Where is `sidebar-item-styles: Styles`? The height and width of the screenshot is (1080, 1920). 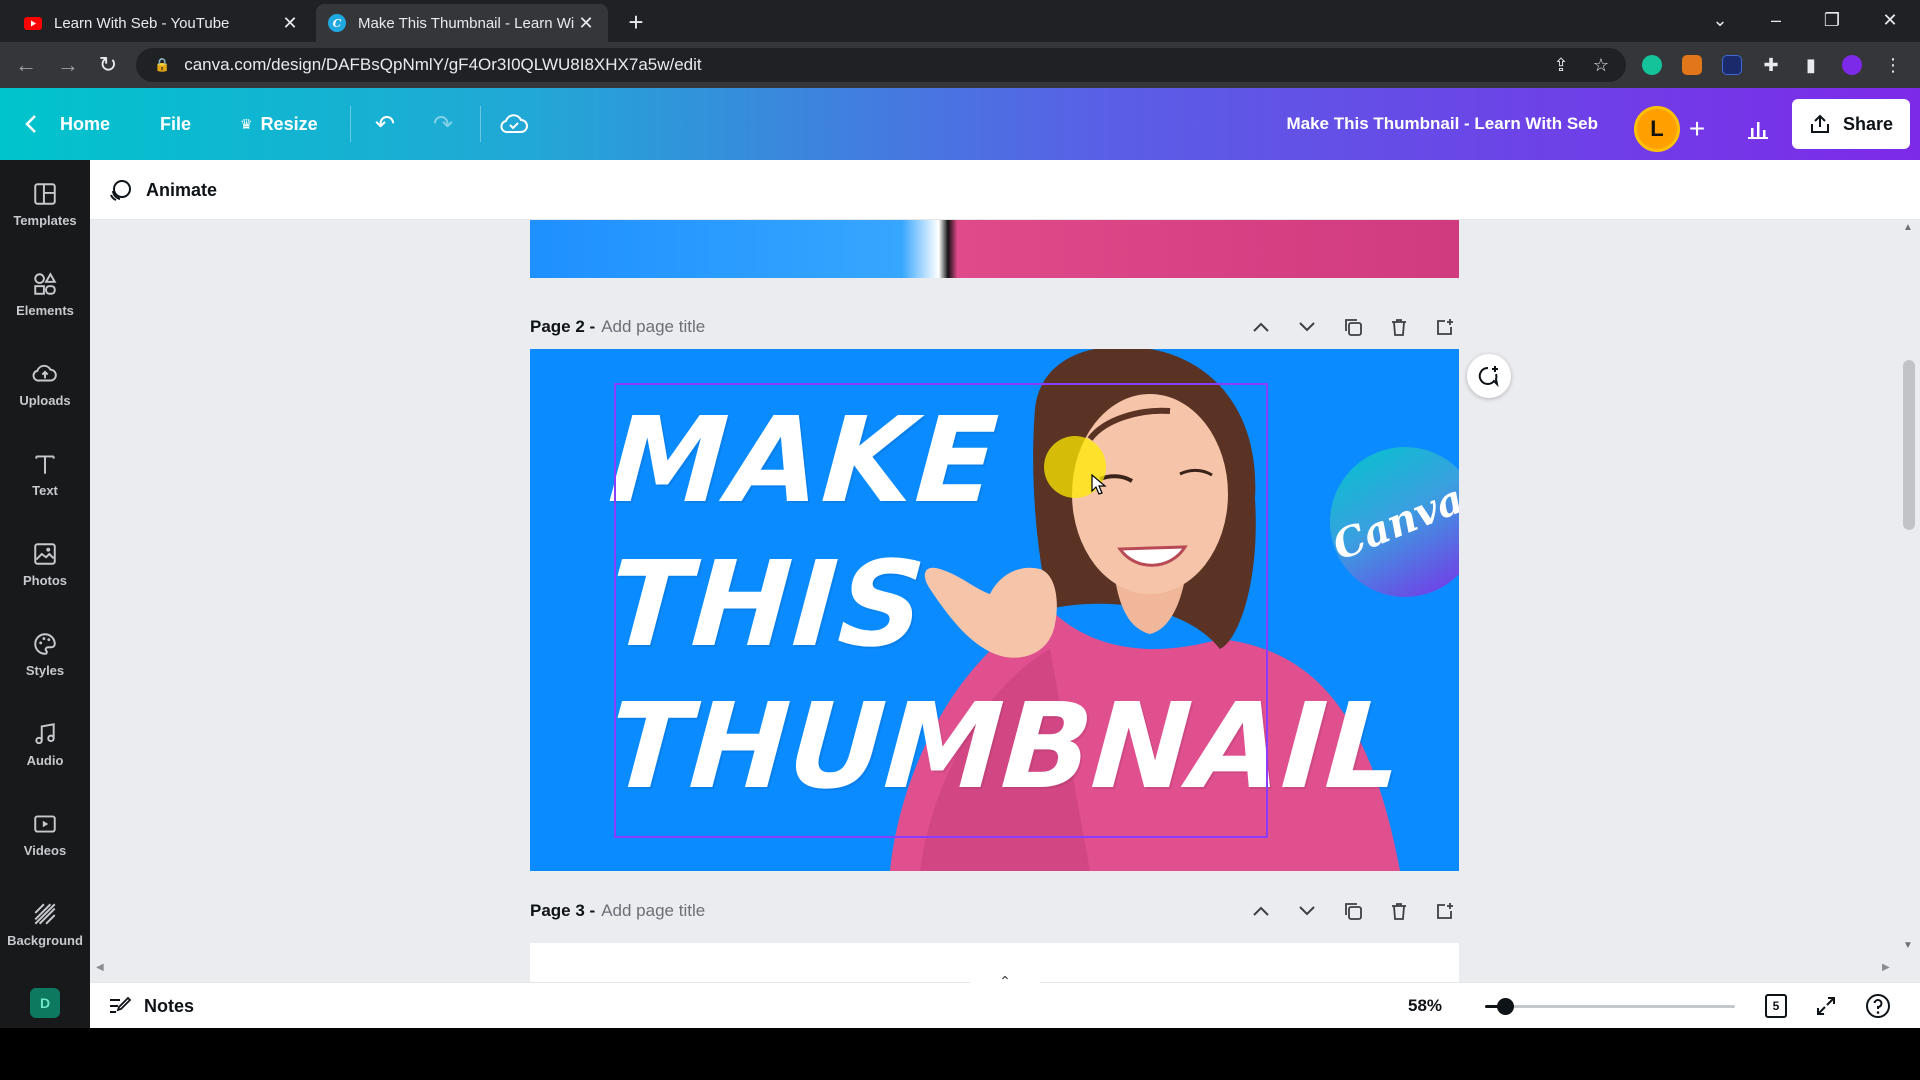 sidebar-item-styles: Styles is located at coordinates (45, 654).